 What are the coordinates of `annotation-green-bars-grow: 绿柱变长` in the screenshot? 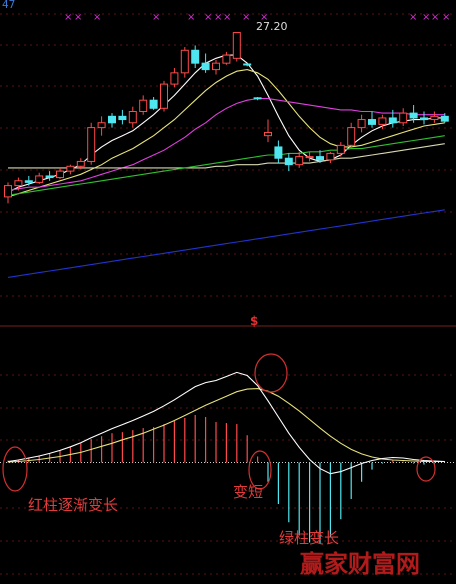 It's located at (309, 538).